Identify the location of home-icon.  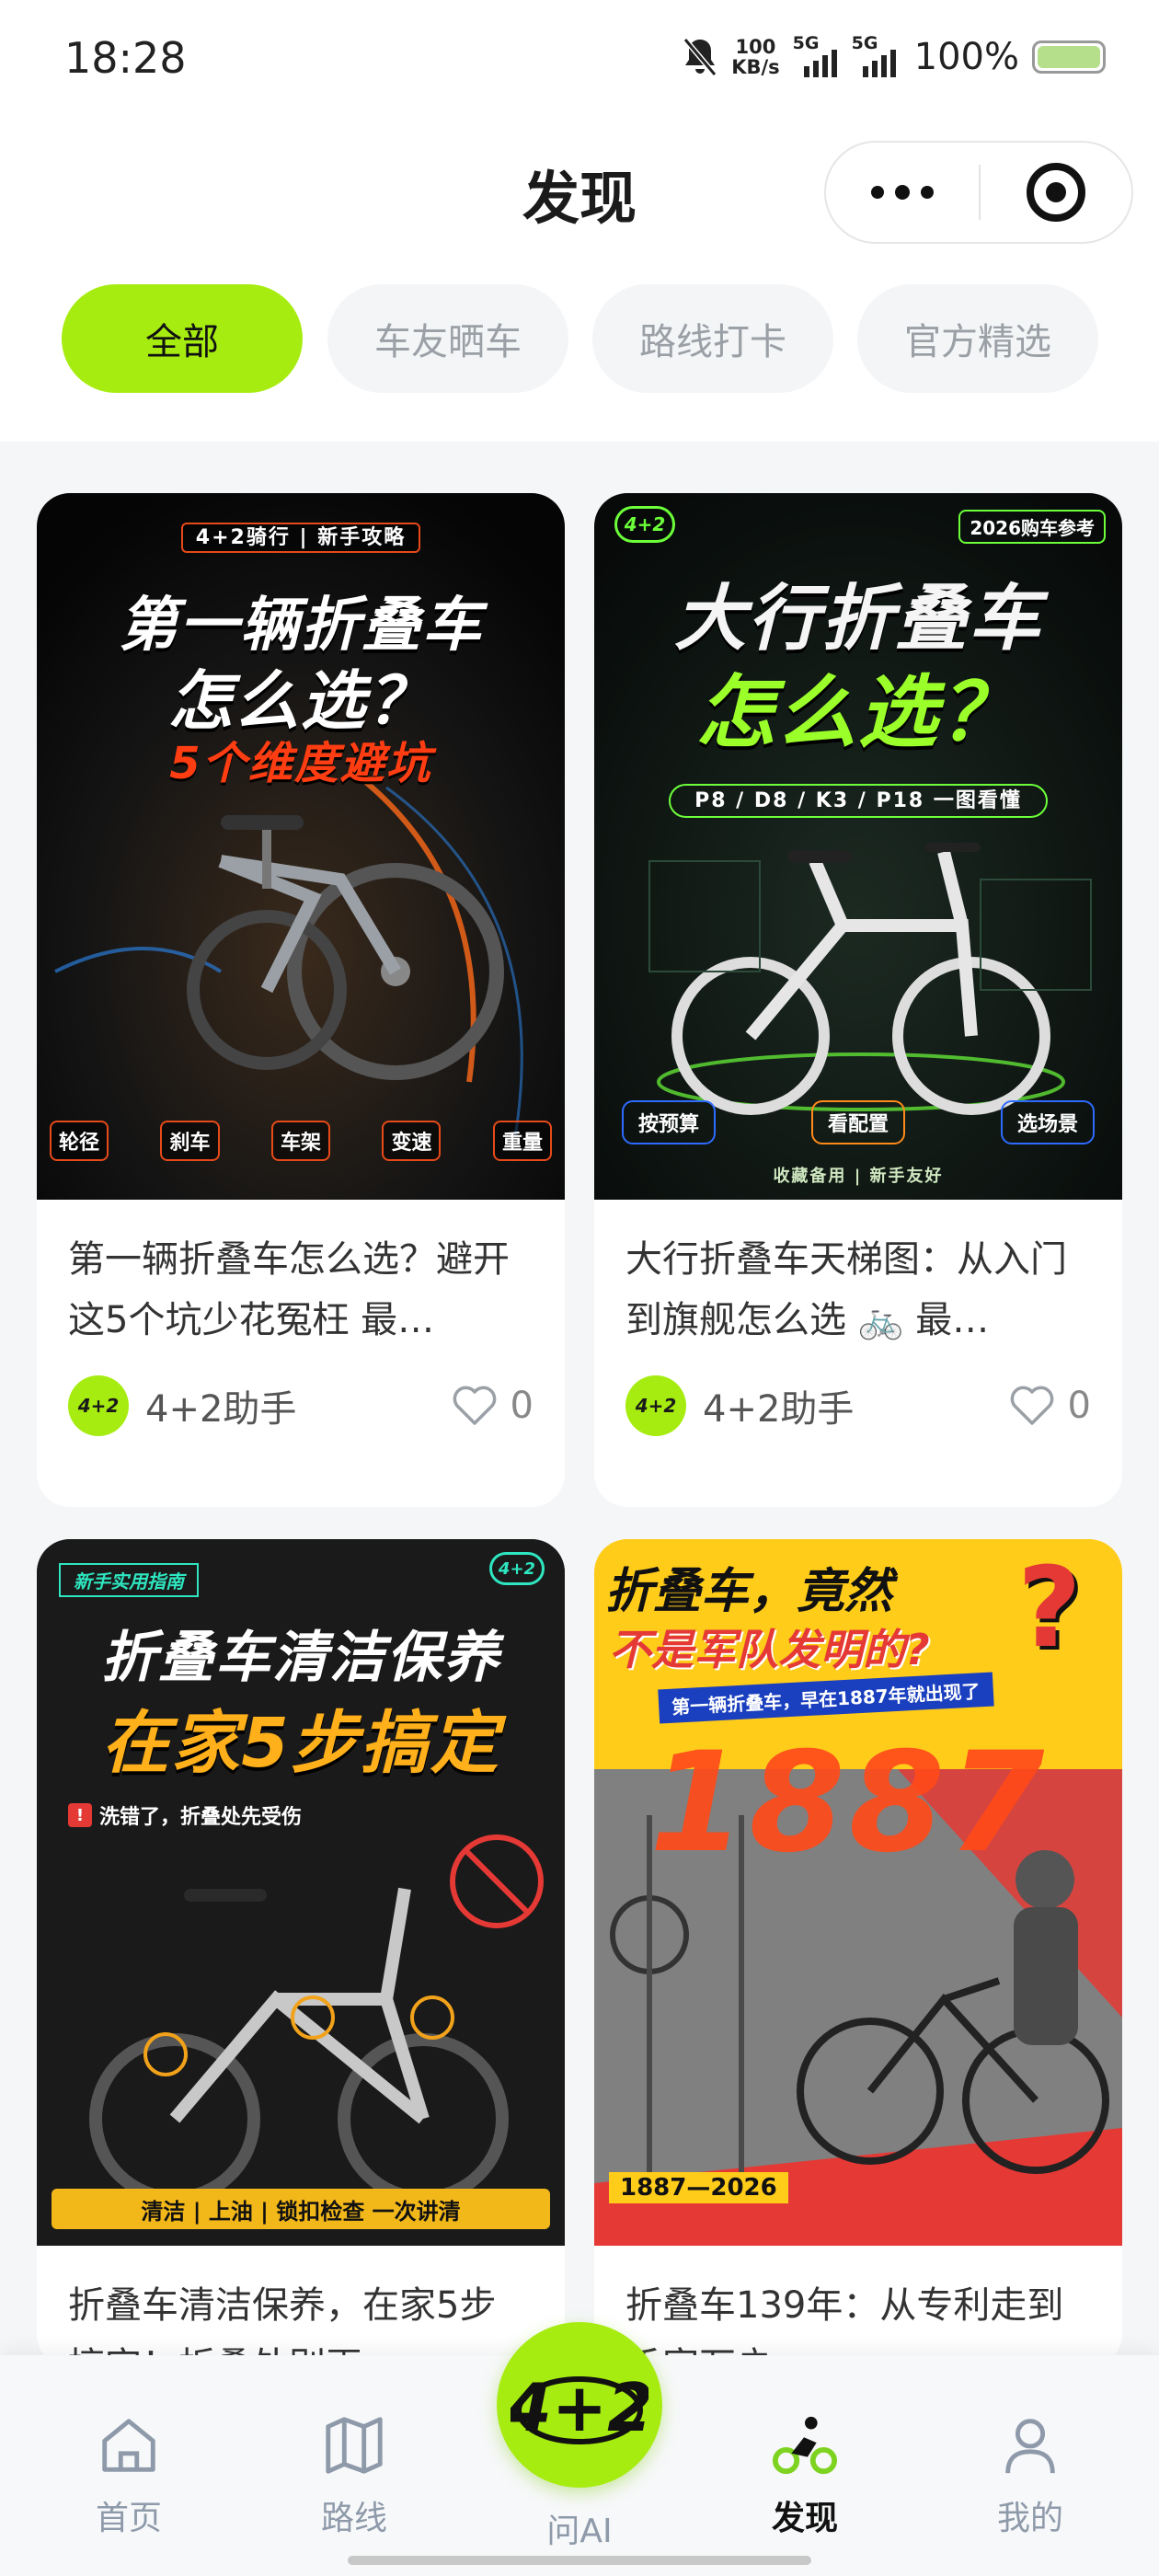
(128, 2445).